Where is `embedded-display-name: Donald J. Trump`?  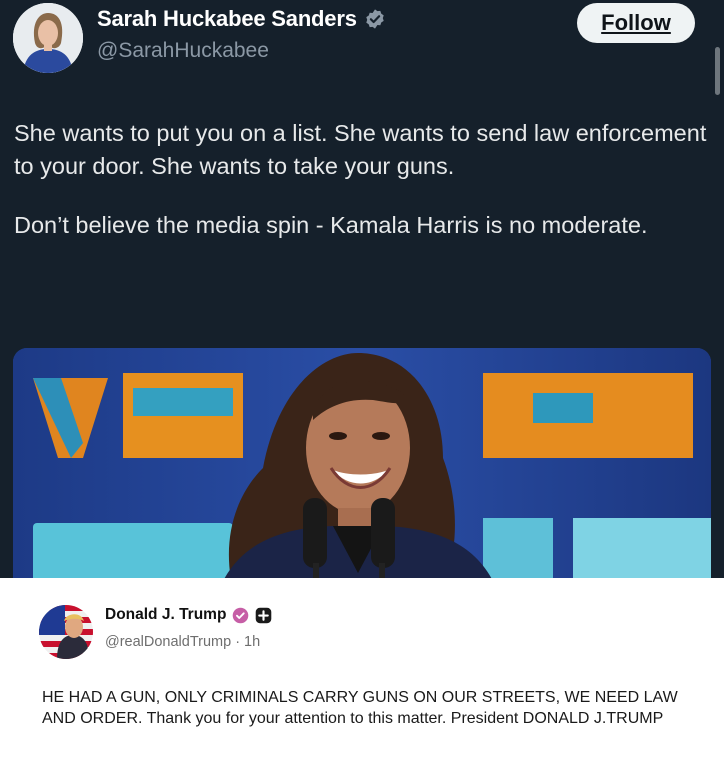 embedded-display-name: Donald J. Trump is located at coordinates (165, 615).